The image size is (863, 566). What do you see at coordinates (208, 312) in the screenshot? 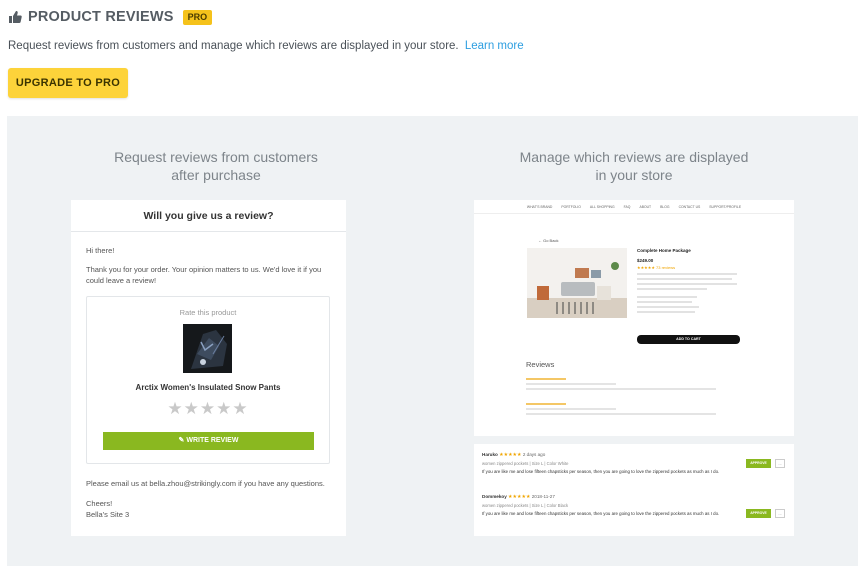
I see `rate-label: Rate this product` at bounding box center [208, 312].